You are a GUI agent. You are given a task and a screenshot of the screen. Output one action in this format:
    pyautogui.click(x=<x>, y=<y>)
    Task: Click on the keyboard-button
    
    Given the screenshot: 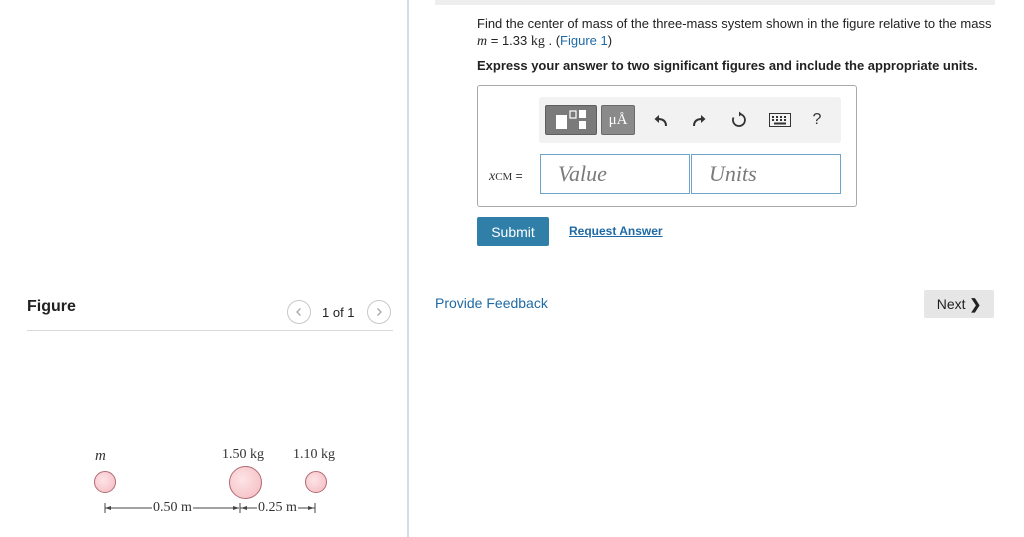 What is the action you would take?
    pyautogui.click(x=780, y=120)
    